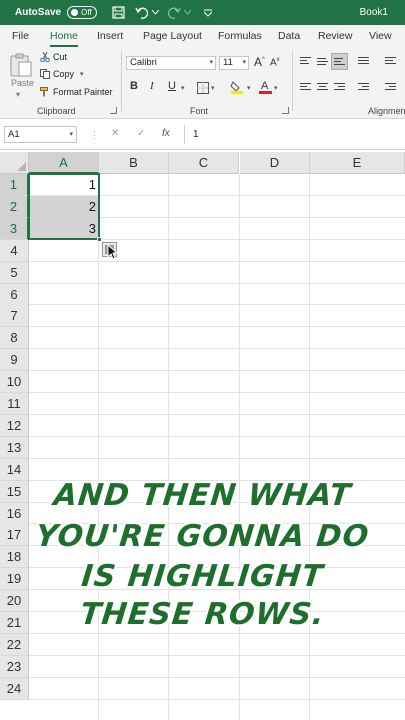 This screenshot has width=405, height=720. What do you see at coordinates (20, 36) in the screenshot?
I see `tab-file: File` at bounding box center [20, 36].